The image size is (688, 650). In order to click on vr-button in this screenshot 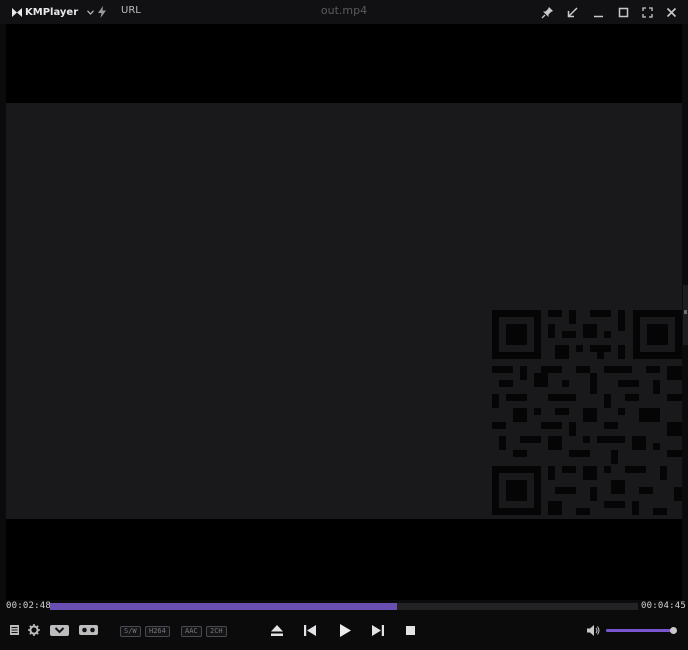, I will do `click(88, 630)`.